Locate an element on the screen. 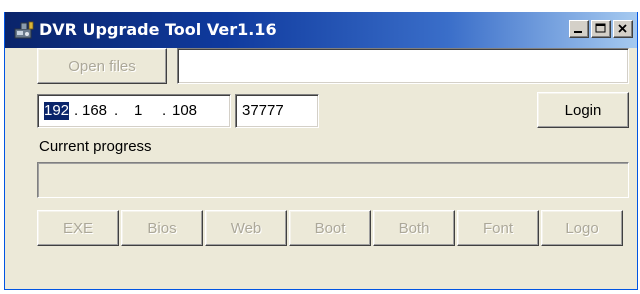 The height and width of the screenshot is (294, 640). ip-octet-2: 168 is located at coordinates (94, 111).